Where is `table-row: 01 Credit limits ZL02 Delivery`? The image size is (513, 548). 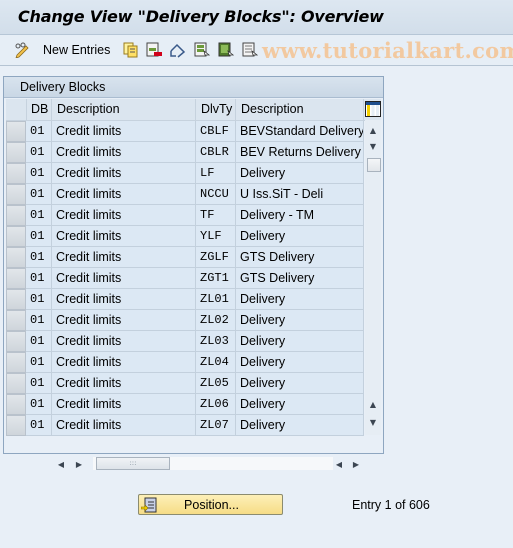
table-row: 01 Credit limits ZL02 Delivery is located at coordinates (185, 320).